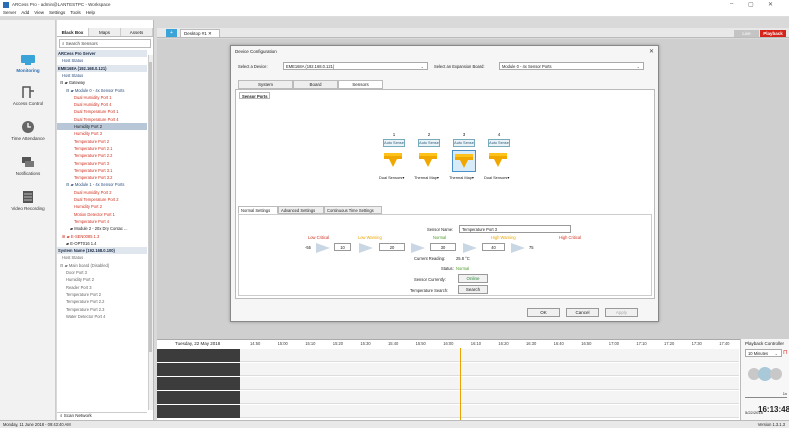 This screenshot has height=428, width=789. I want to click on settings-tab: Advanced Settings, so click(301, 210).